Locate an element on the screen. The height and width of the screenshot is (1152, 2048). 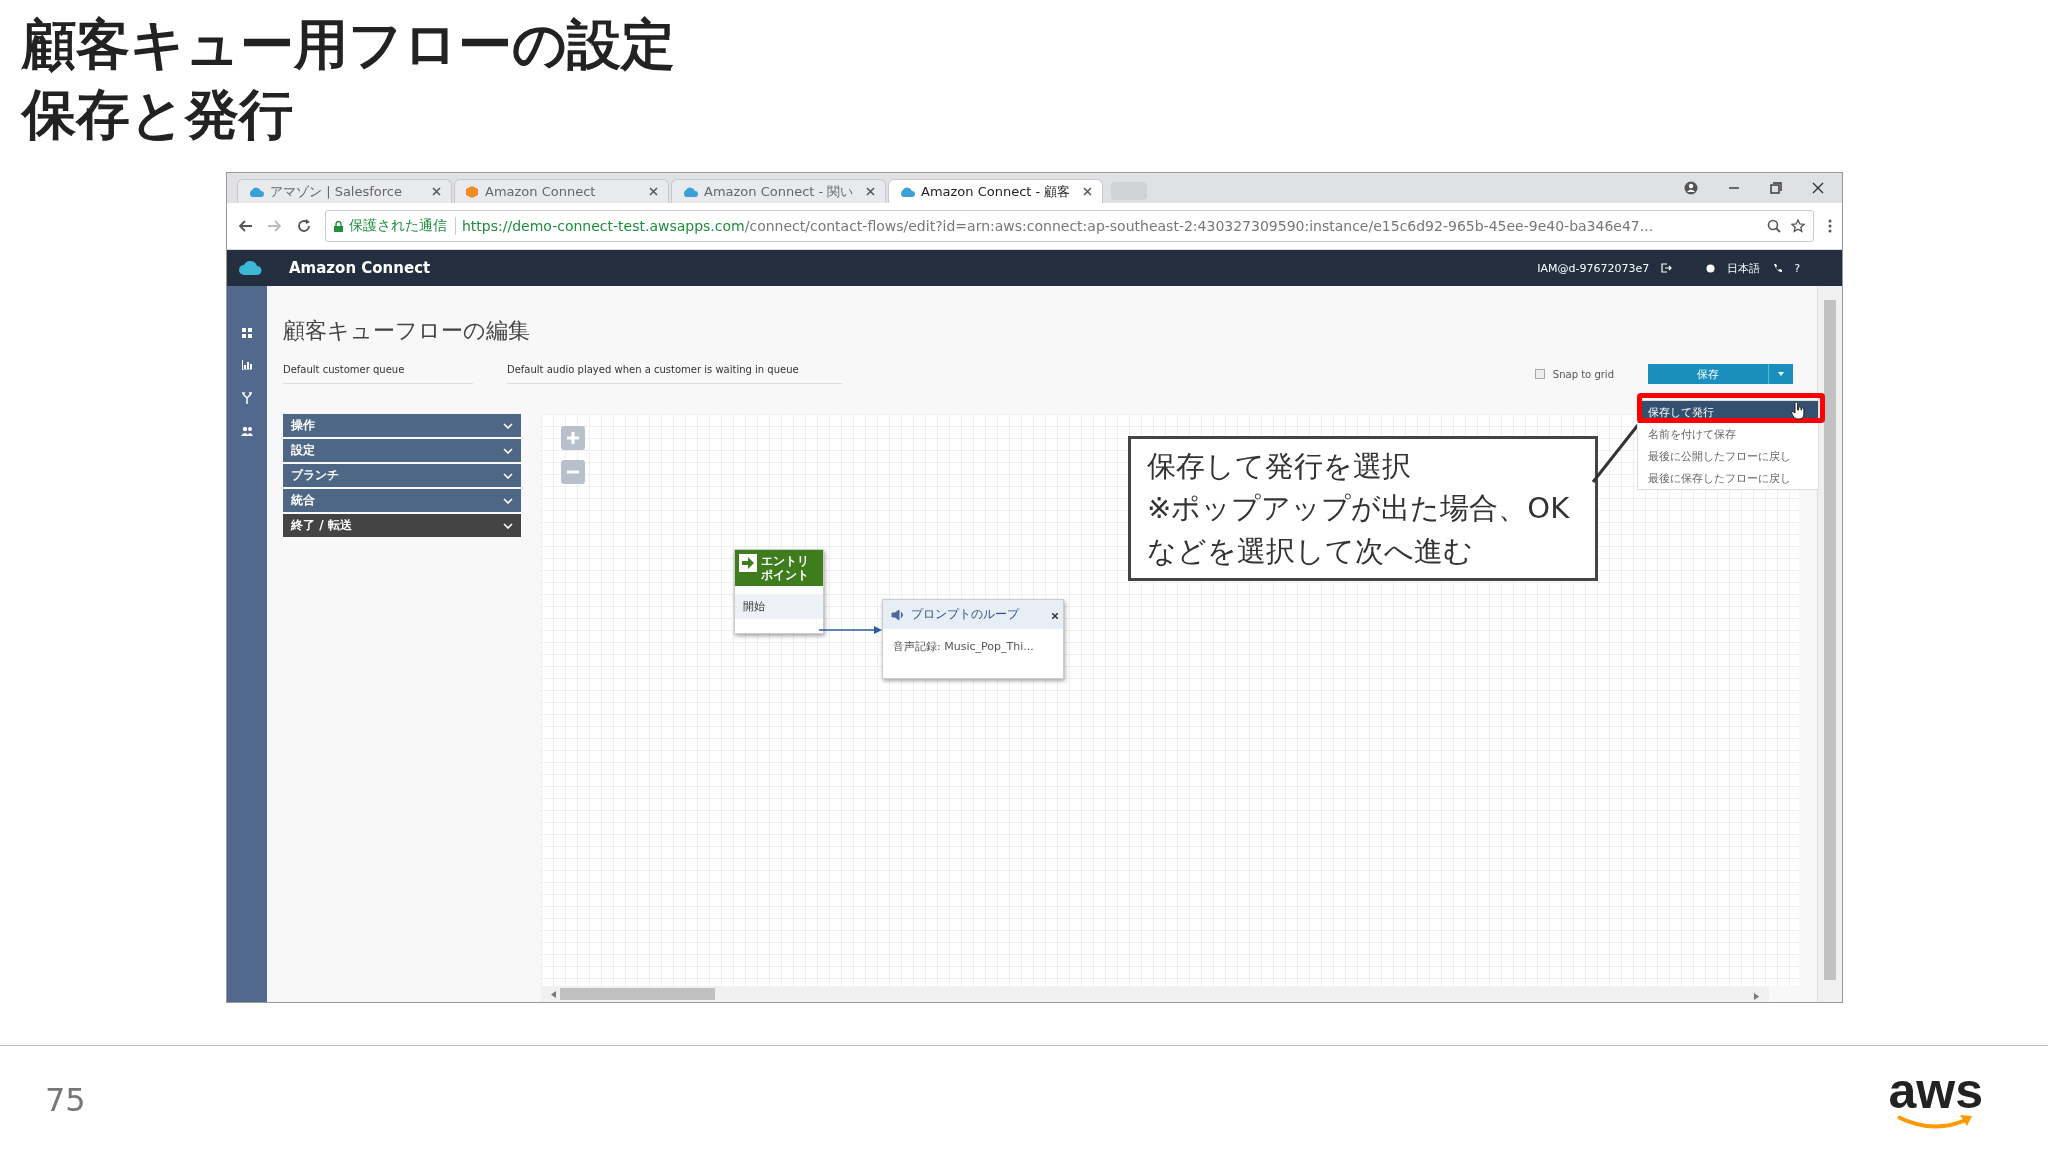
callout-text: 保存して発行を選択 is located at coordinates (1279, 467).